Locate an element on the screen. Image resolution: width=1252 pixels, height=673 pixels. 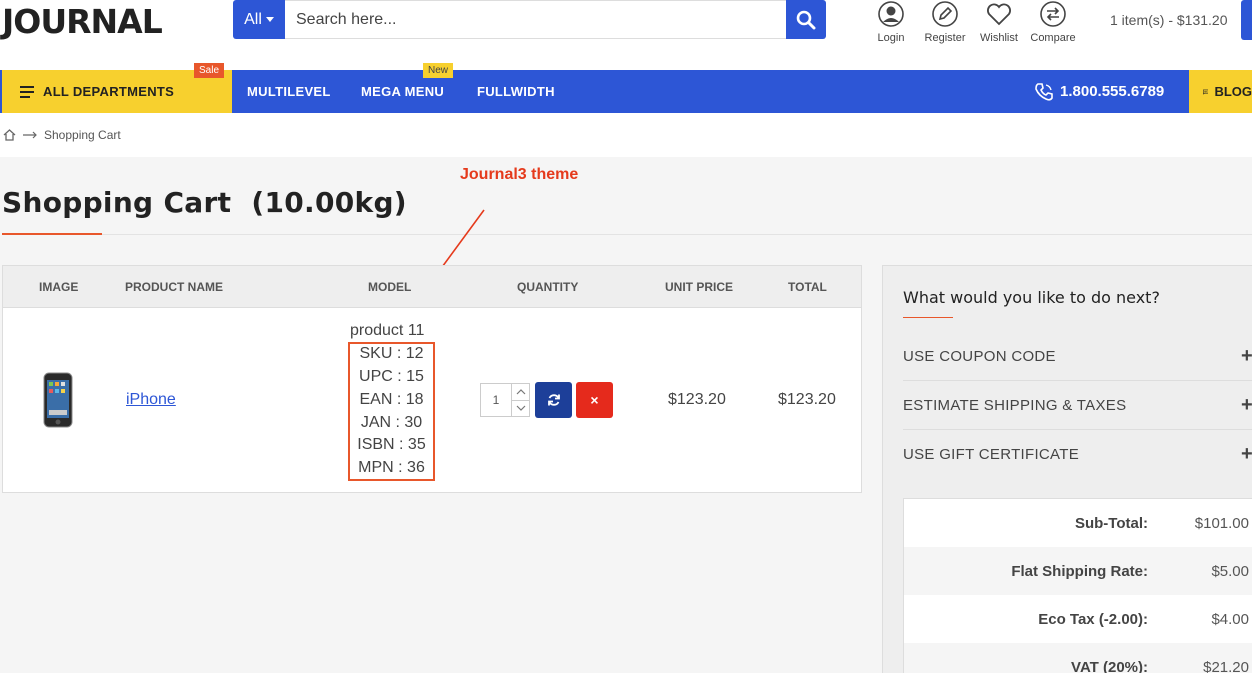
cart-button is located at coordinates (1246, 20).